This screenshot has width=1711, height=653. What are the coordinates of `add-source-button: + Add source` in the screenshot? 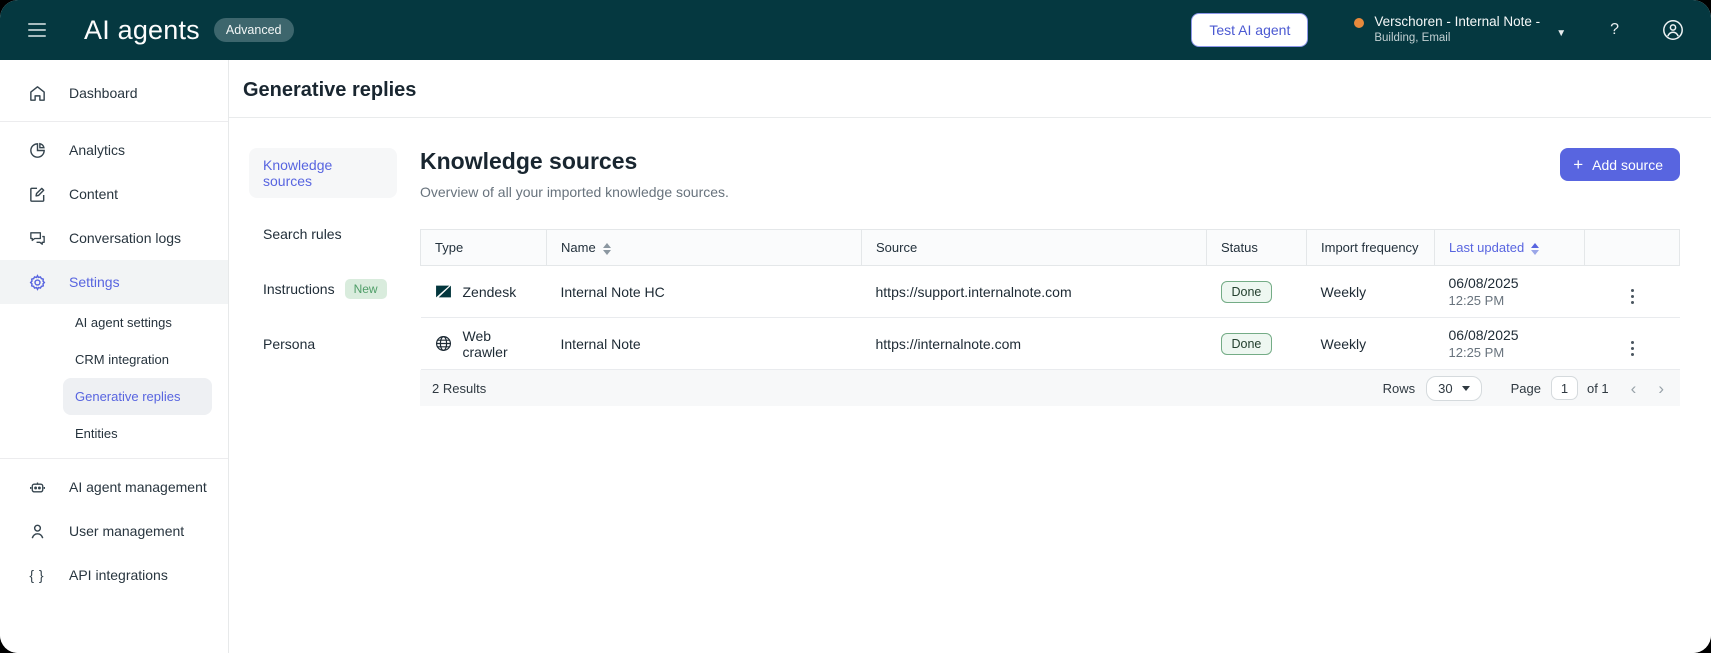 It's located at (1620, 164).